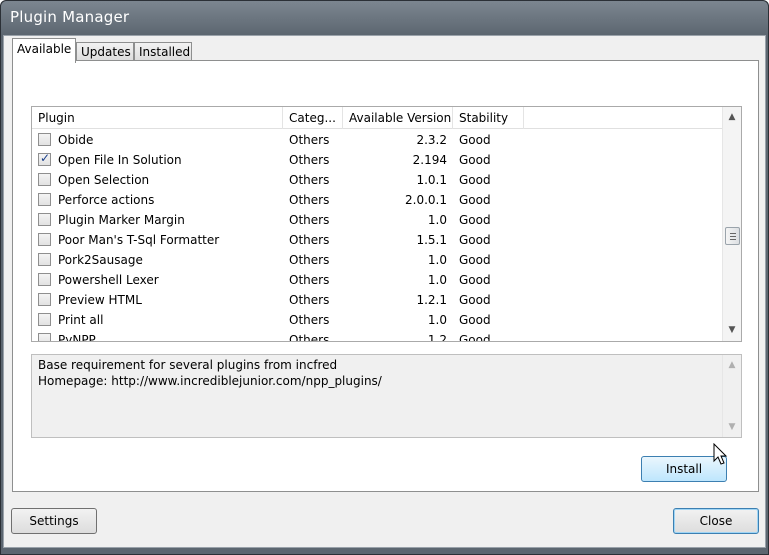  What do you see at coordinates (100, 260) in the screenshot?
I see `plugin-name-cell: Pork2Sausage` at bounding box center [100, 260].